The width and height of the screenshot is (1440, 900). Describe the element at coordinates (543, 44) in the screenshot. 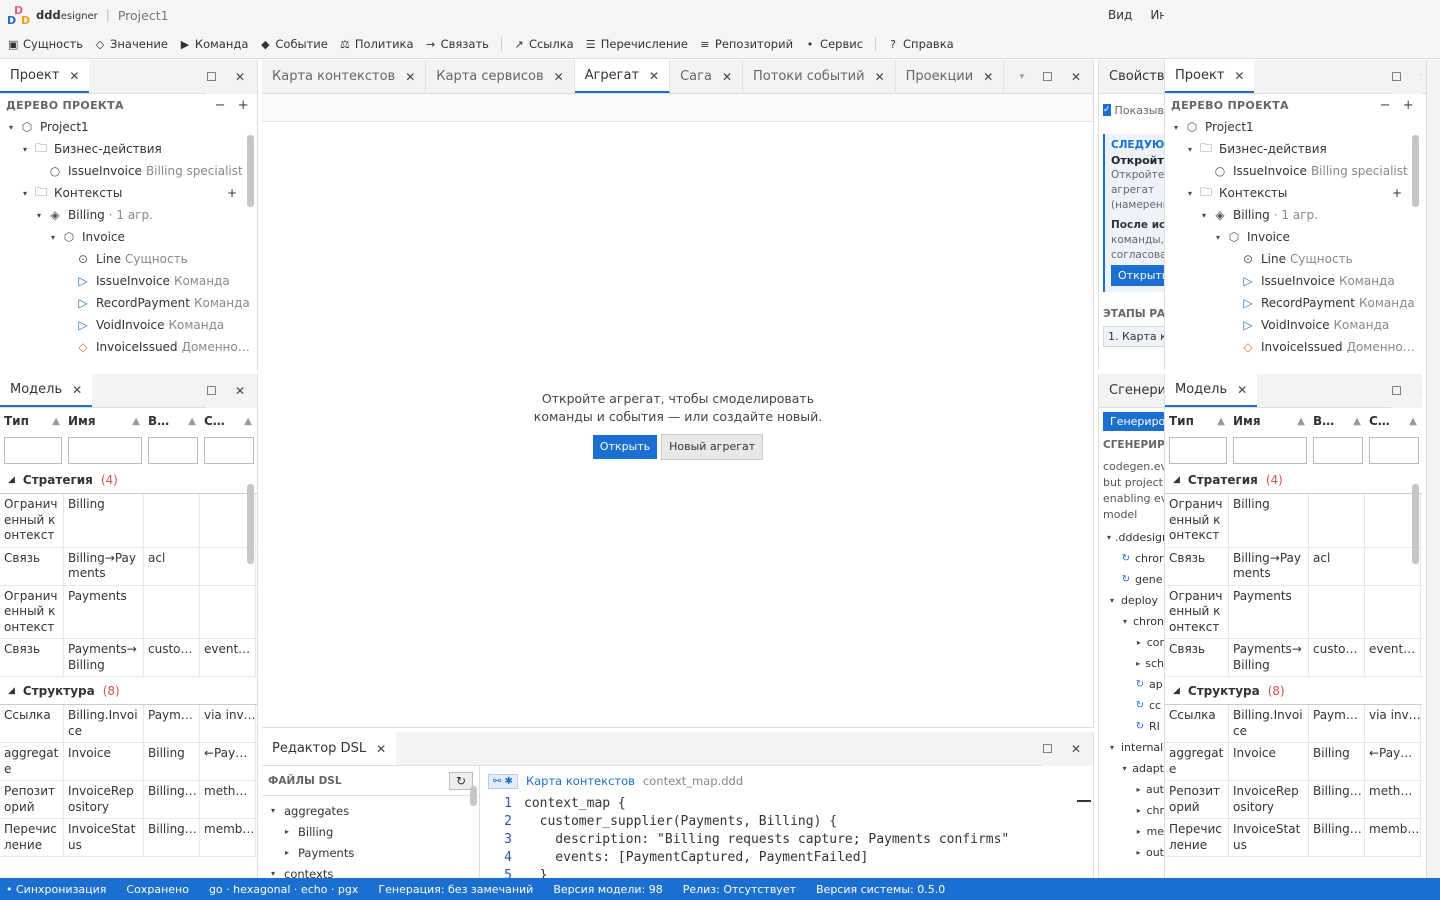

I see `toolbar-arrow-up-right-button: ↗ Ссылка` at that location.